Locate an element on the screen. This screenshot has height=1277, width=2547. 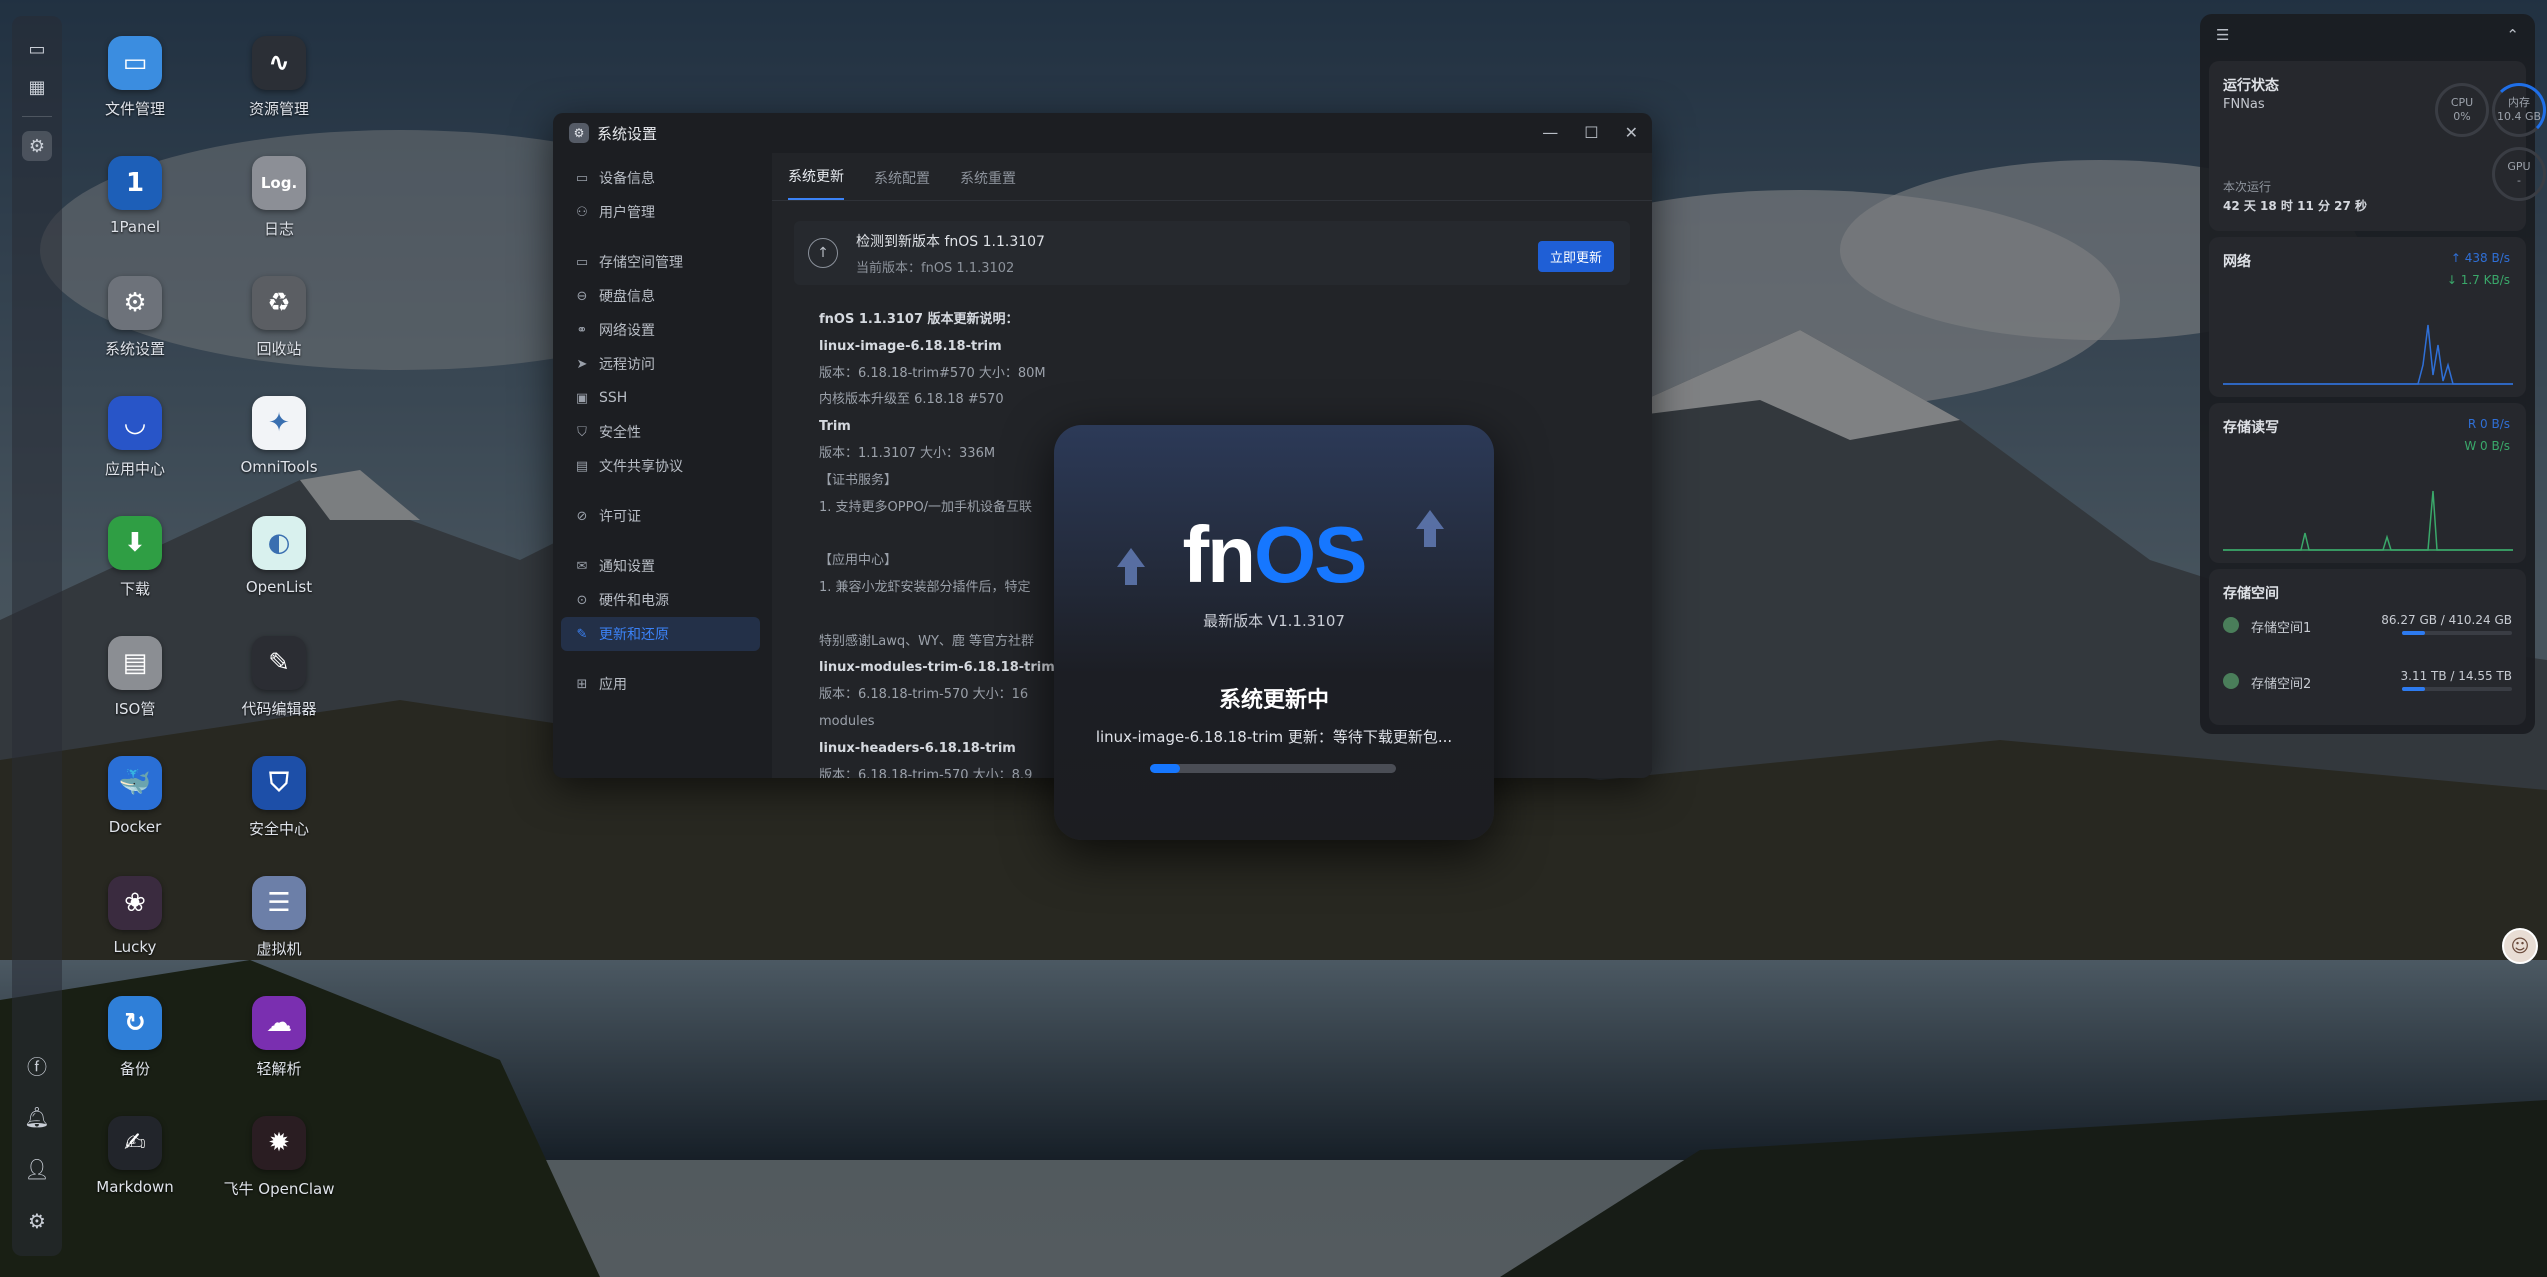
settings-tabs: 系统更新 系统配置 系统重置 is located at coordinates (1212, 177).